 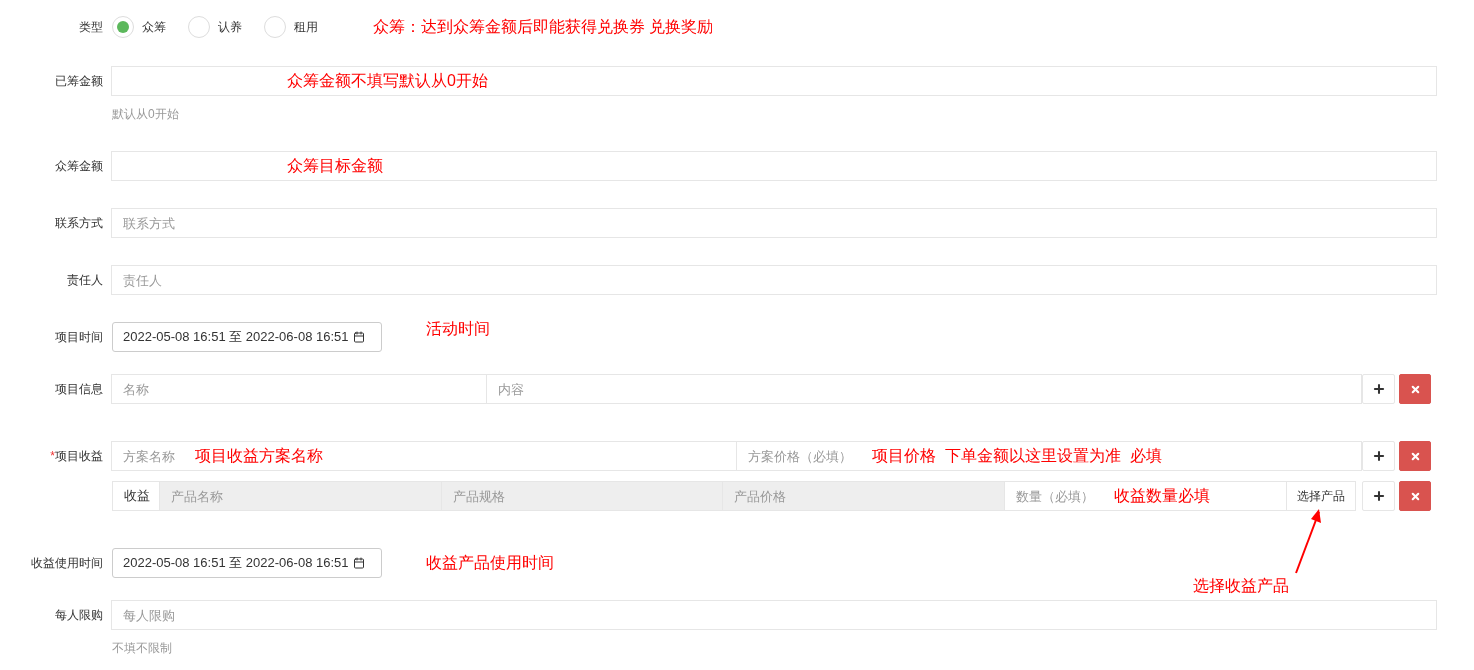 I want to click on radio-option: 众筹, so click(x=139, y=27).